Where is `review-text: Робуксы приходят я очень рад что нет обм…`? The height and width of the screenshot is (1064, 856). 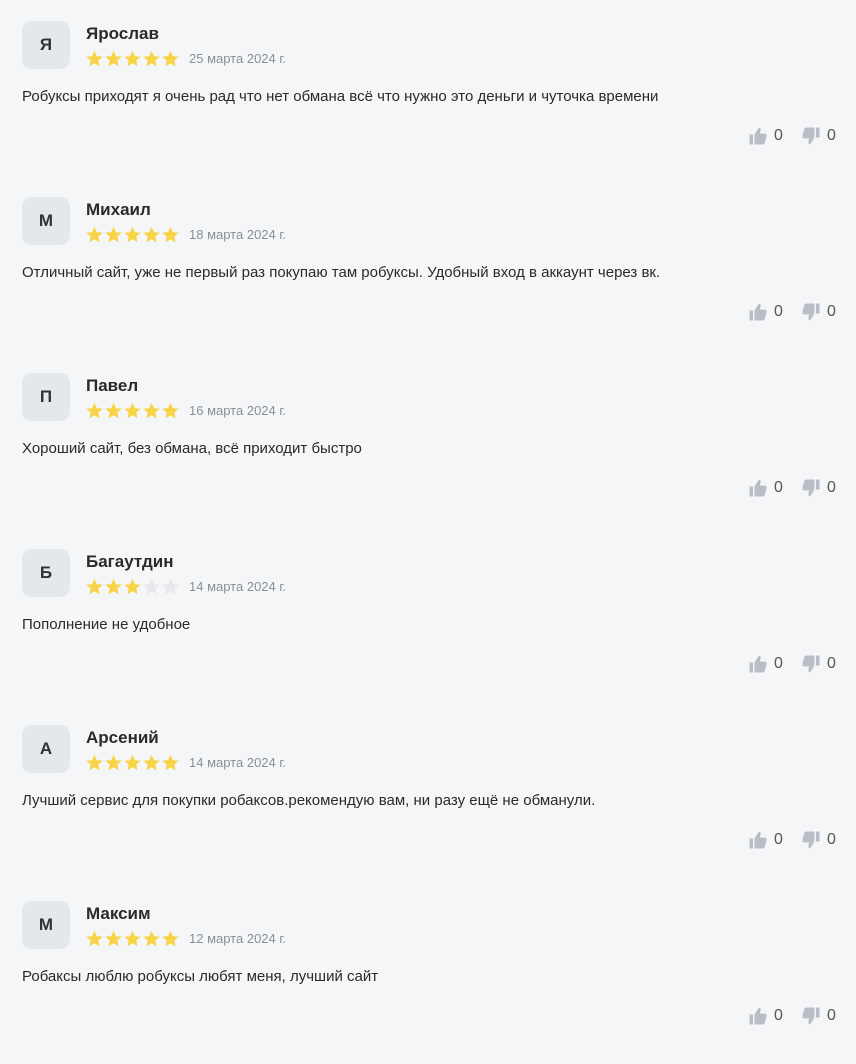
review-text: Робуксы приходят я очень рад что нет обм… is located at coordinates (340, 96).